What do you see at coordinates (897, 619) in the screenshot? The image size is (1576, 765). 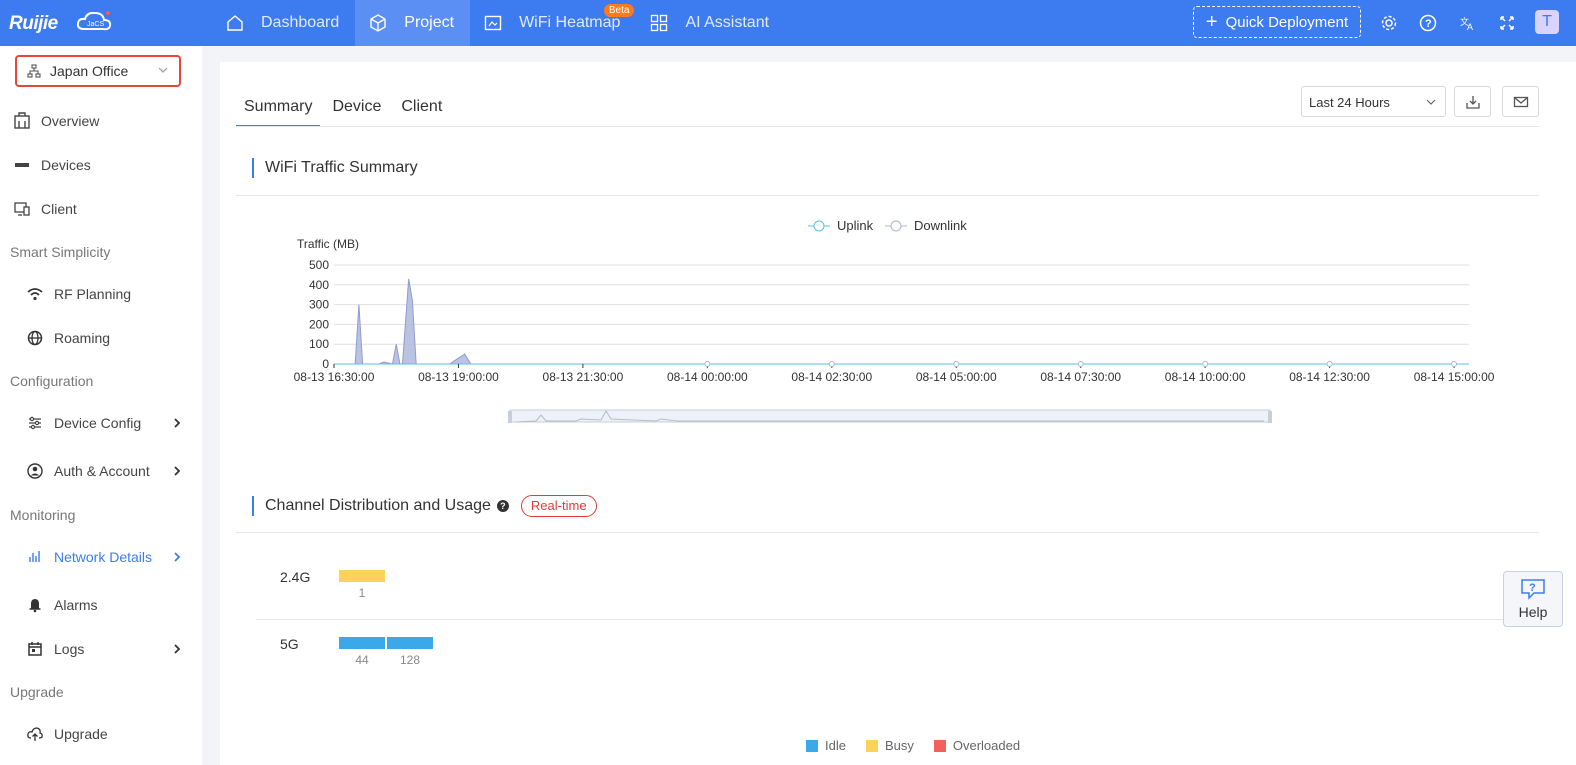 I see `band-divider` at bounding box center [897, 619].